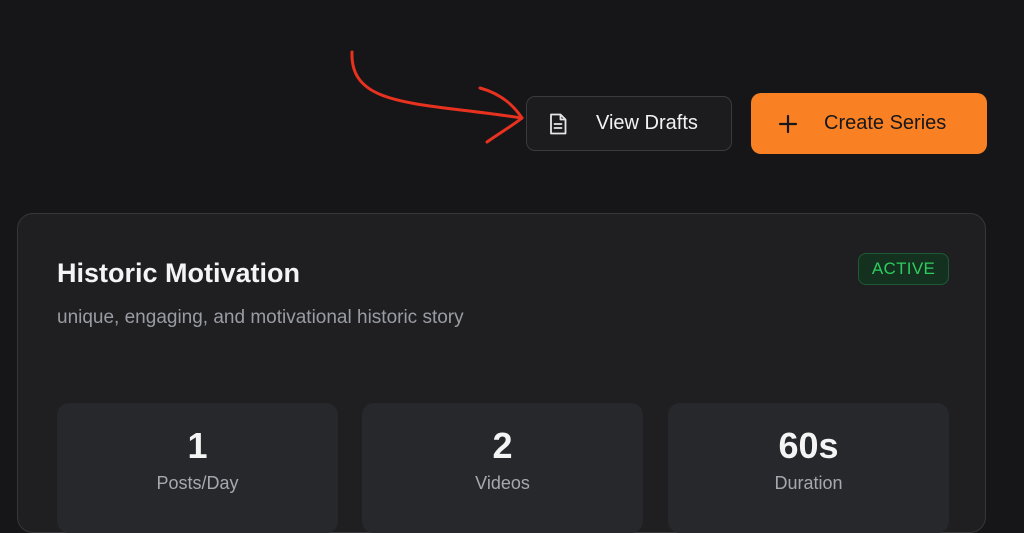 The width and height of the screenshot is (1024, 533). I want to click on stat-value: 1, so click(197, 445).